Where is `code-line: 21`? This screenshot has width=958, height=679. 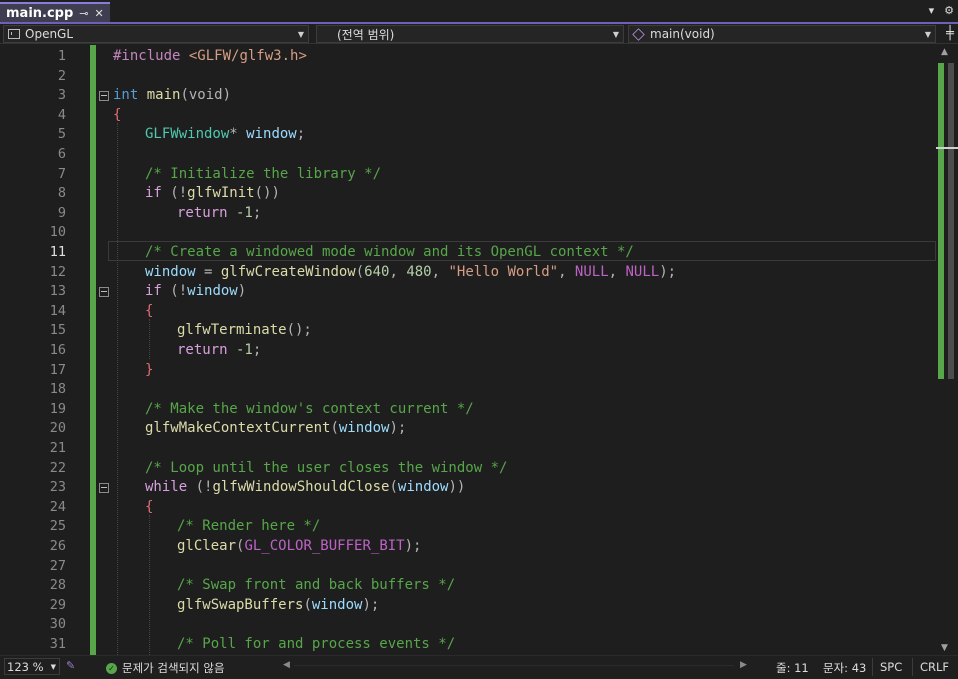 code-line: 21 is located at coordinates (468, 449).